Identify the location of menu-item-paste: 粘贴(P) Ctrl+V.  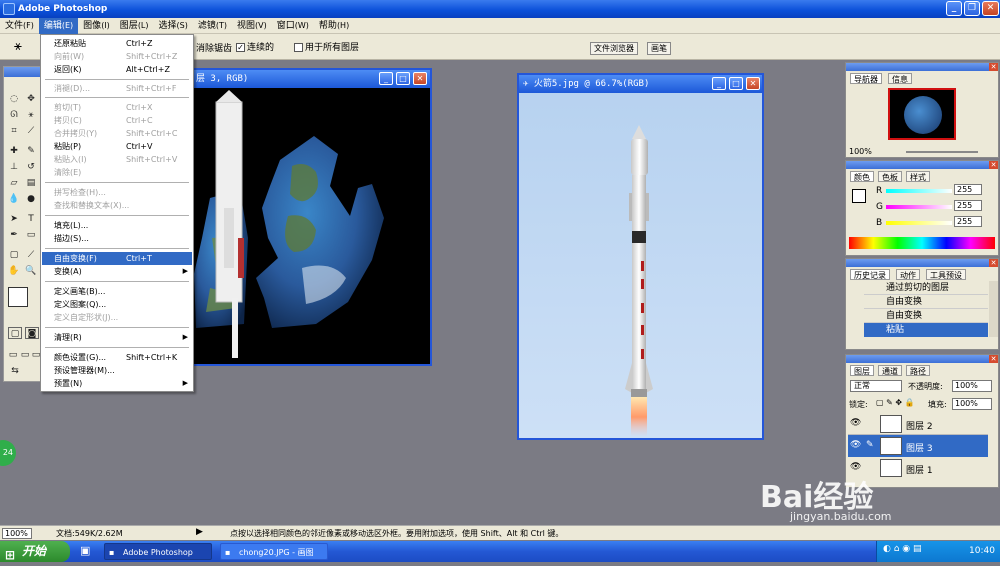
(117, 146).